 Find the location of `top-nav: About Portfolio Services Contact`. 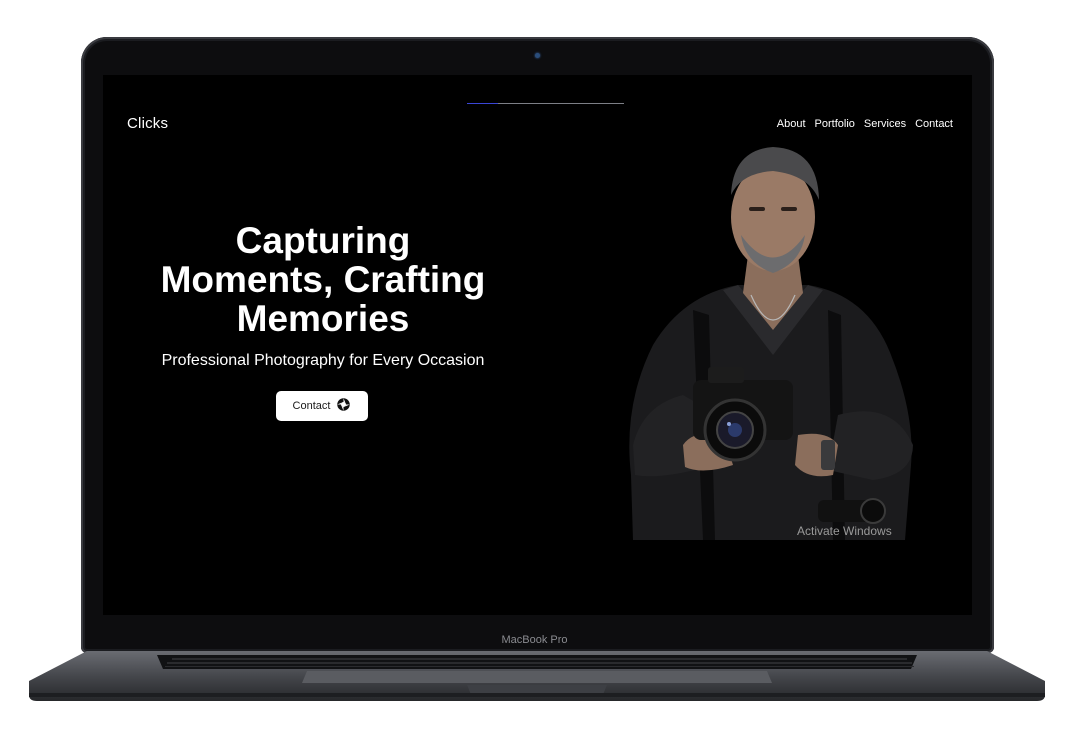

top-nav: About Portfolio Services Contact is located at coordinates (865, 124).